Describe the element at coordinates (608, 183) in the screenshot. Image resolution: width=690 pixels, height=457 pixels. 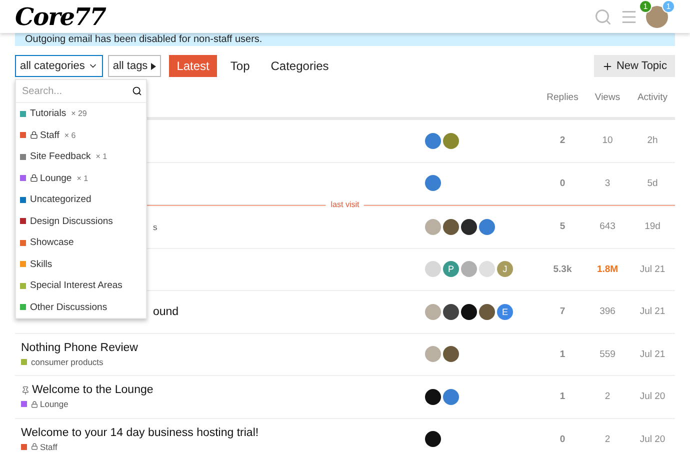
I see `views-count: 3` at that location.